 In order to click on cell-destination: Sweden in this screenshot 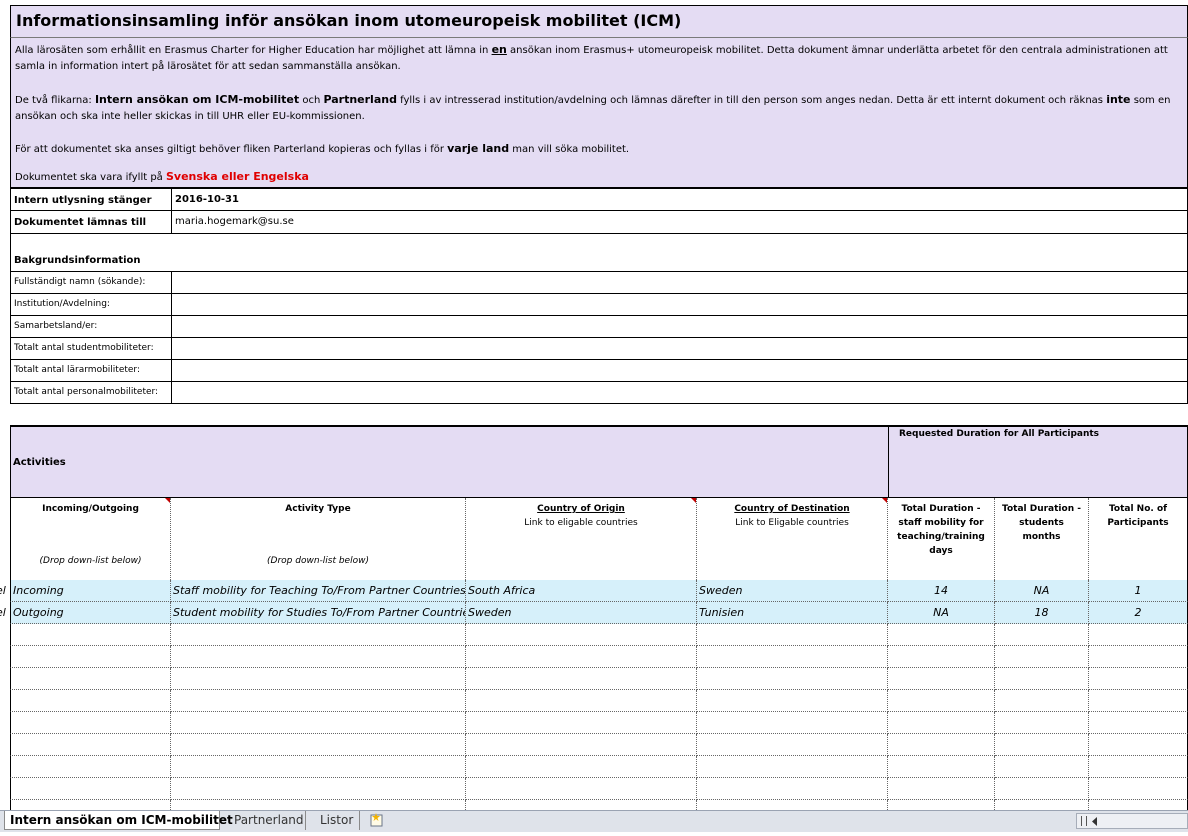, I will do `click(792, 591)`.